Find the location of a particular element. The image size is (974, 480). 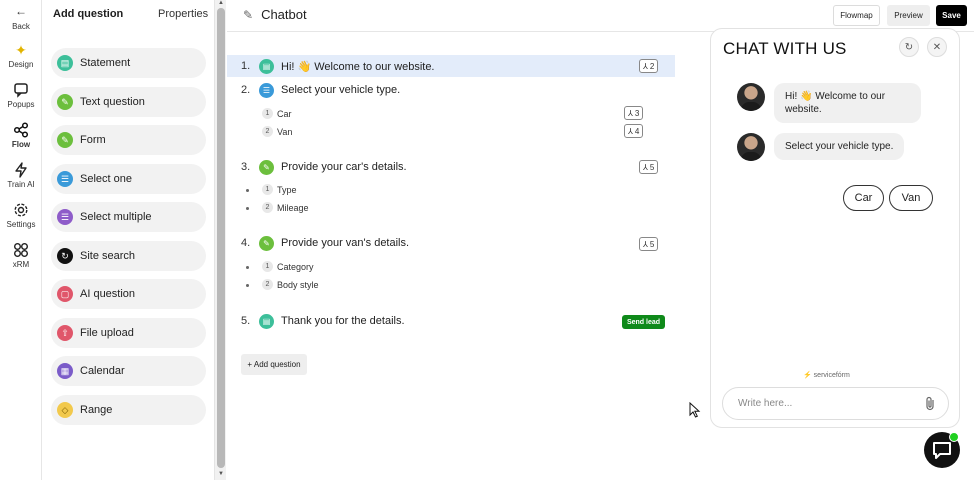

qtype-statement: ▤ Statement is located at coordinates (128, 63).